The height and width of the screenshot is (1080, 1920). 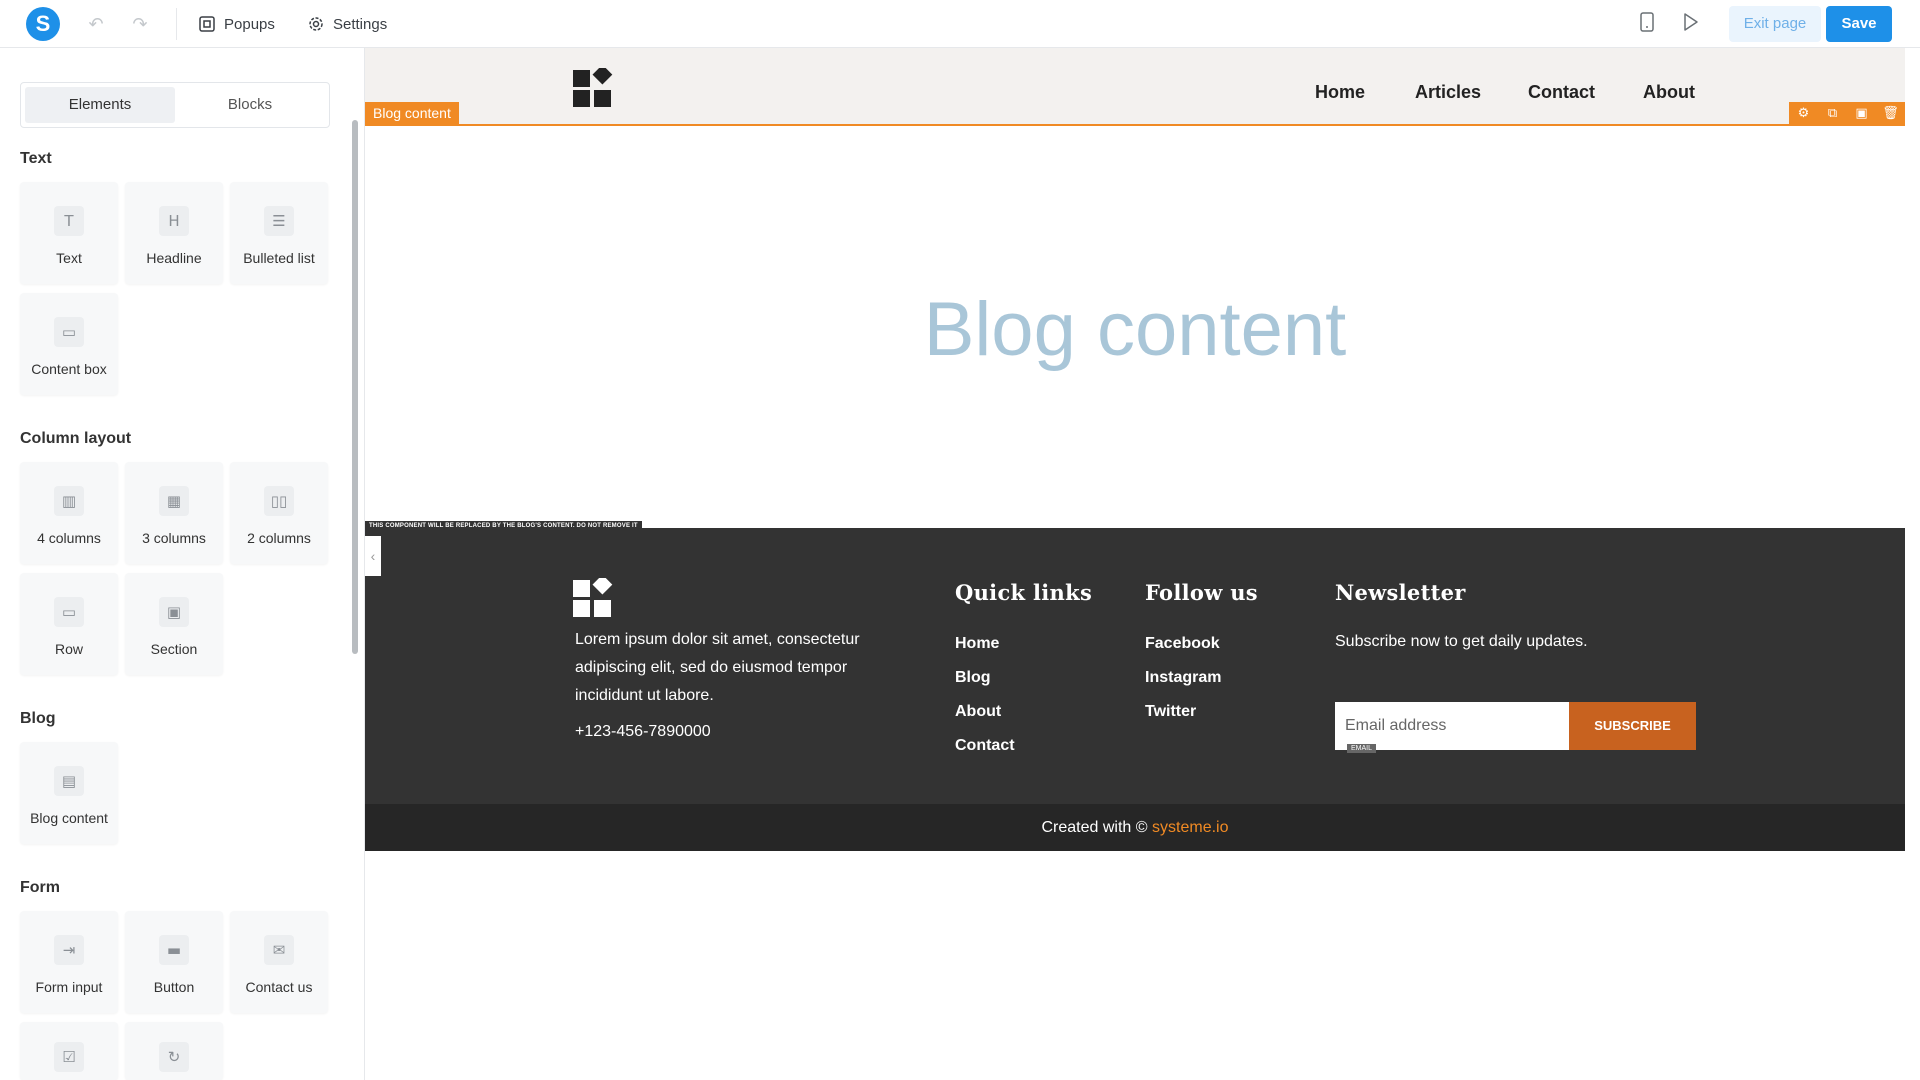 I want to click on popups-label: Popups, so click(x=249, y=24).